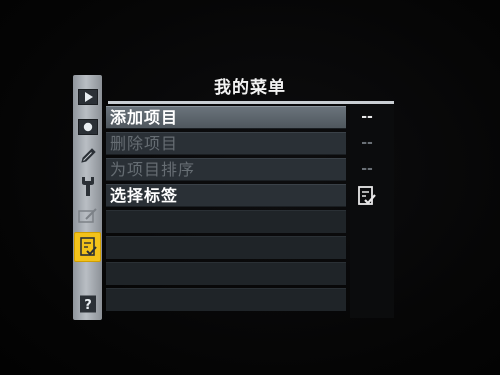  I want to click on menu-tab-strip: ?, so click(87, 197).